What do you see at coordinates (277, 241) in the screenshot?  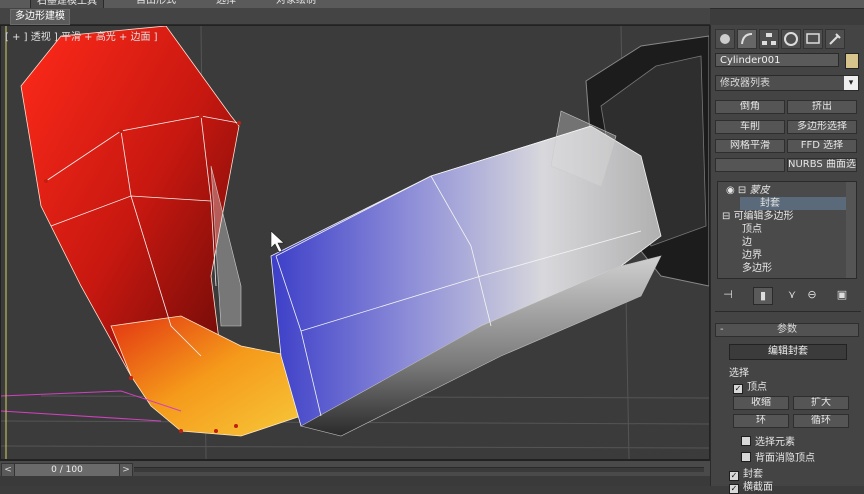 I see `mouse-cursor` at bounding box center [277, 241].